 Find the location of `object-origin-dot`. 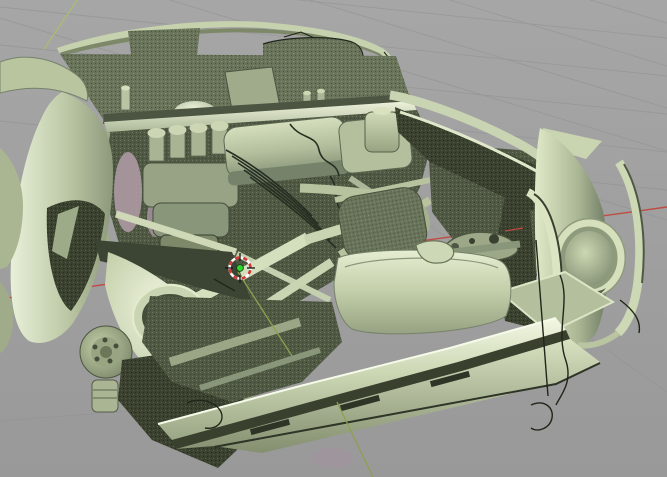

object-origin-dot is located at coordinates (240, 268).